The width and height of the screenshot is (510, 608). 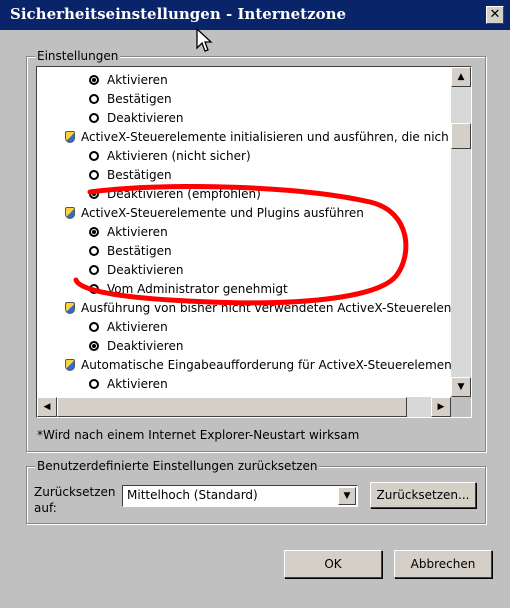 What do you see at coordinates (178, 14) in the screenshot?
I see `window-title: Sicherheitseinstellungen - Internetzone` at bounding box center [178, 14].